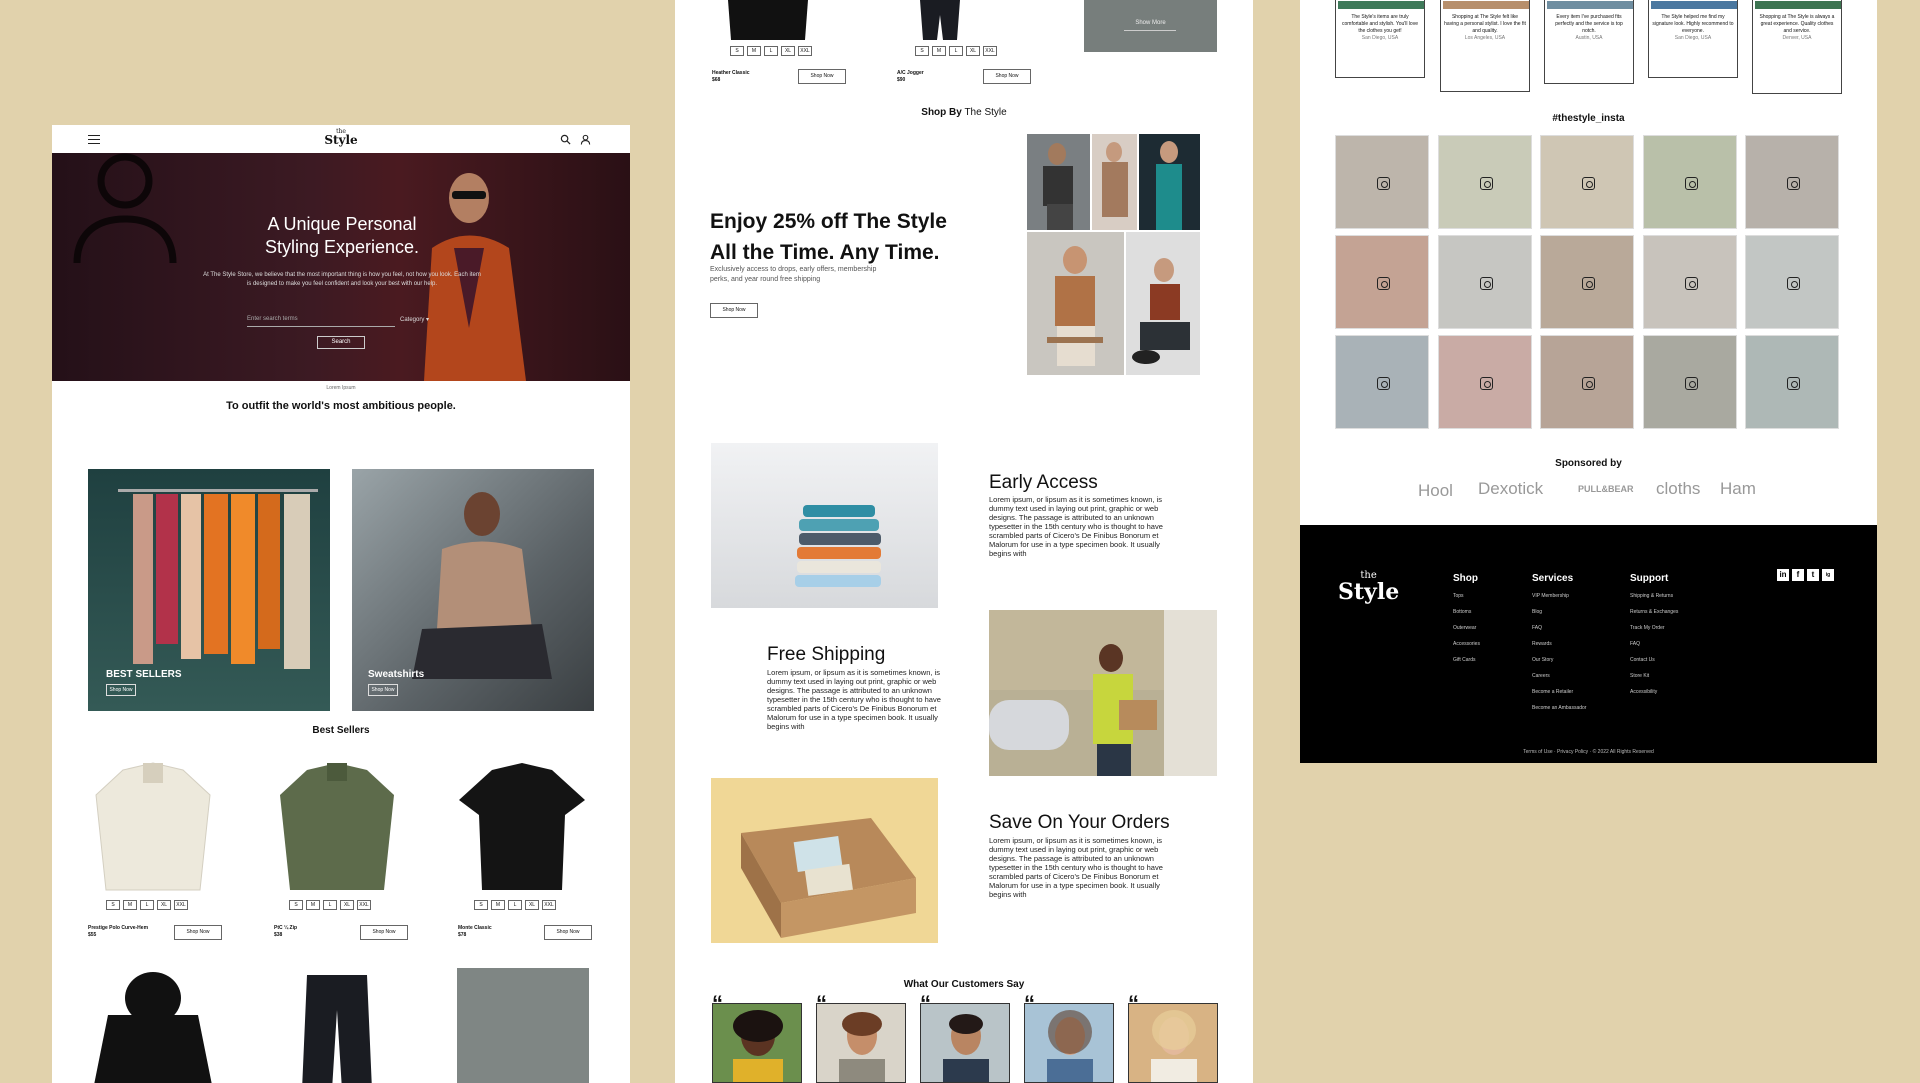 This screenshot has width=1920, height=1083. Describe the element at coordinates (1559, 676) in the screenshot. I see `footer-link: Careers` at that location.